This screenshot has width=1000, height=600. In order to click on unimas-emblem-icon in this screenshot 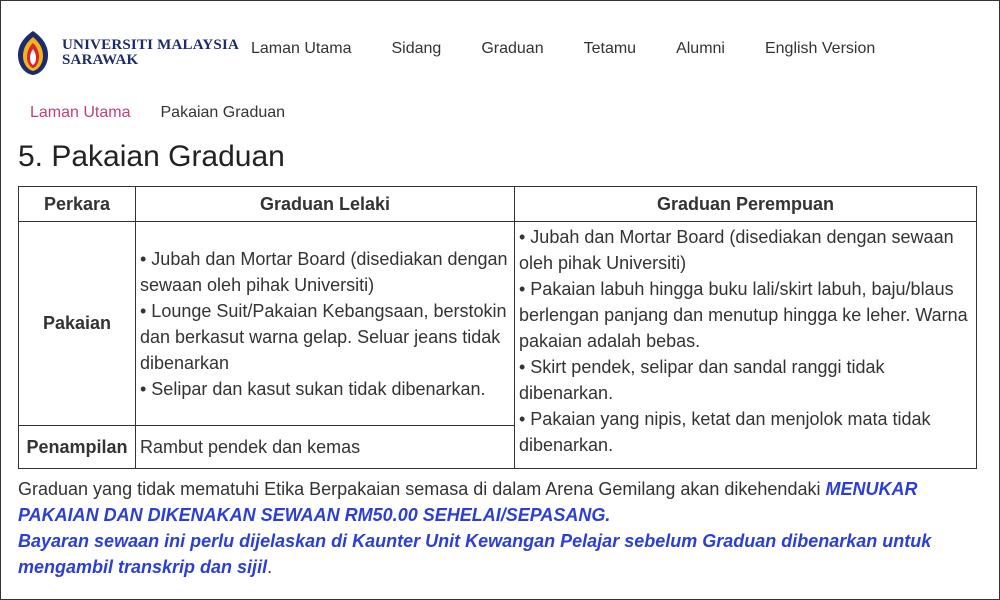, I will do `click(33, 53)`.